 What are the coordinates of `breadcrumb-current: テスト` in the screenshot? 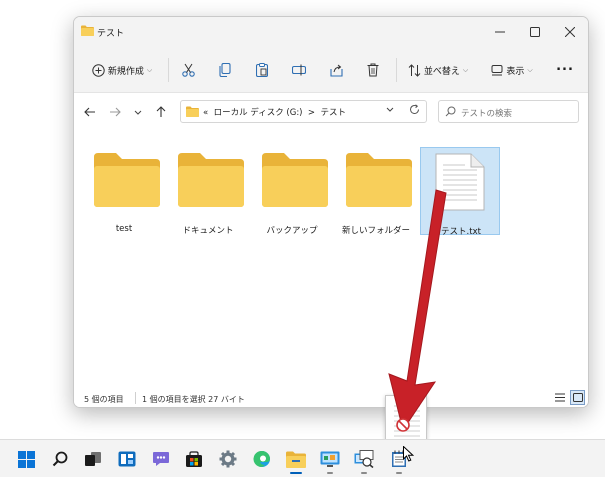 It's located at (333, 113).